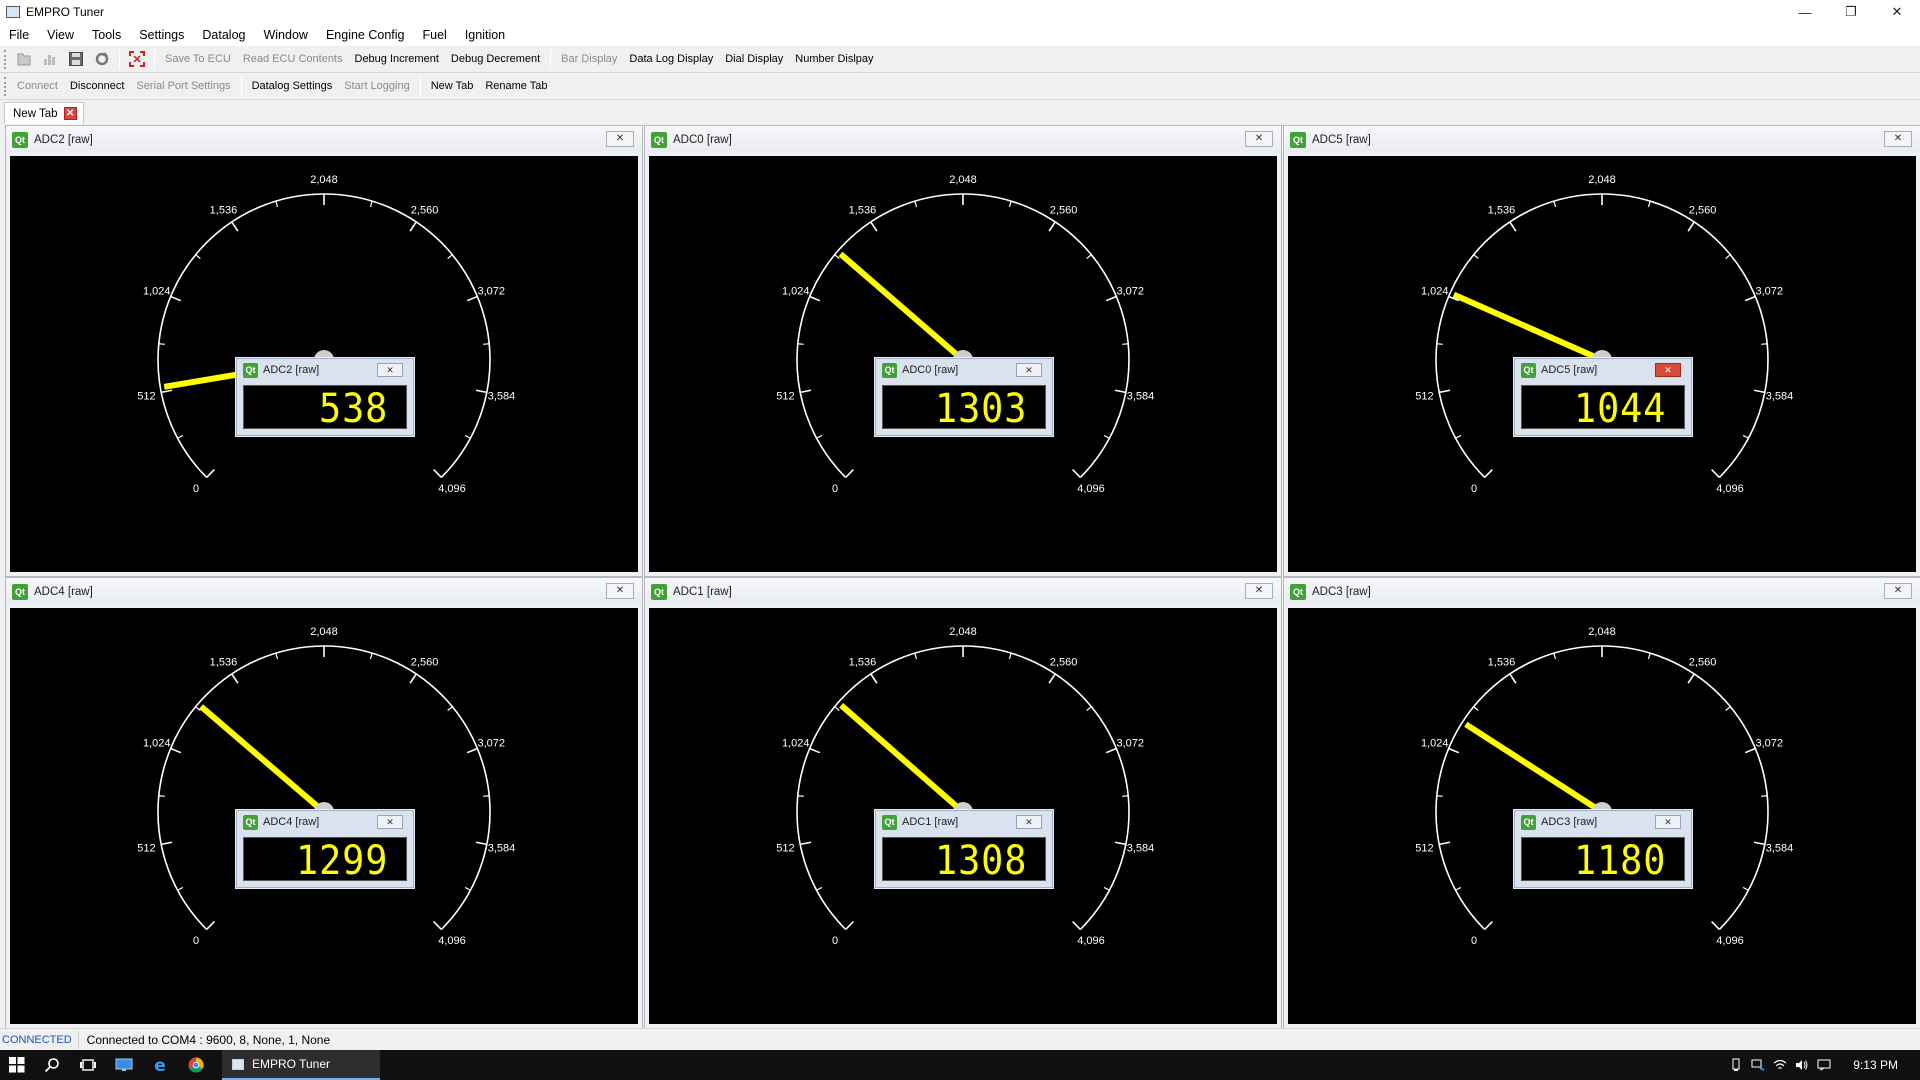 The height and width of the screenshot is (1080, 1920). What do you see at coordinates (285, 35) in the screenshot?
I see `menu-window: Window` at bounding box center [285, 35].